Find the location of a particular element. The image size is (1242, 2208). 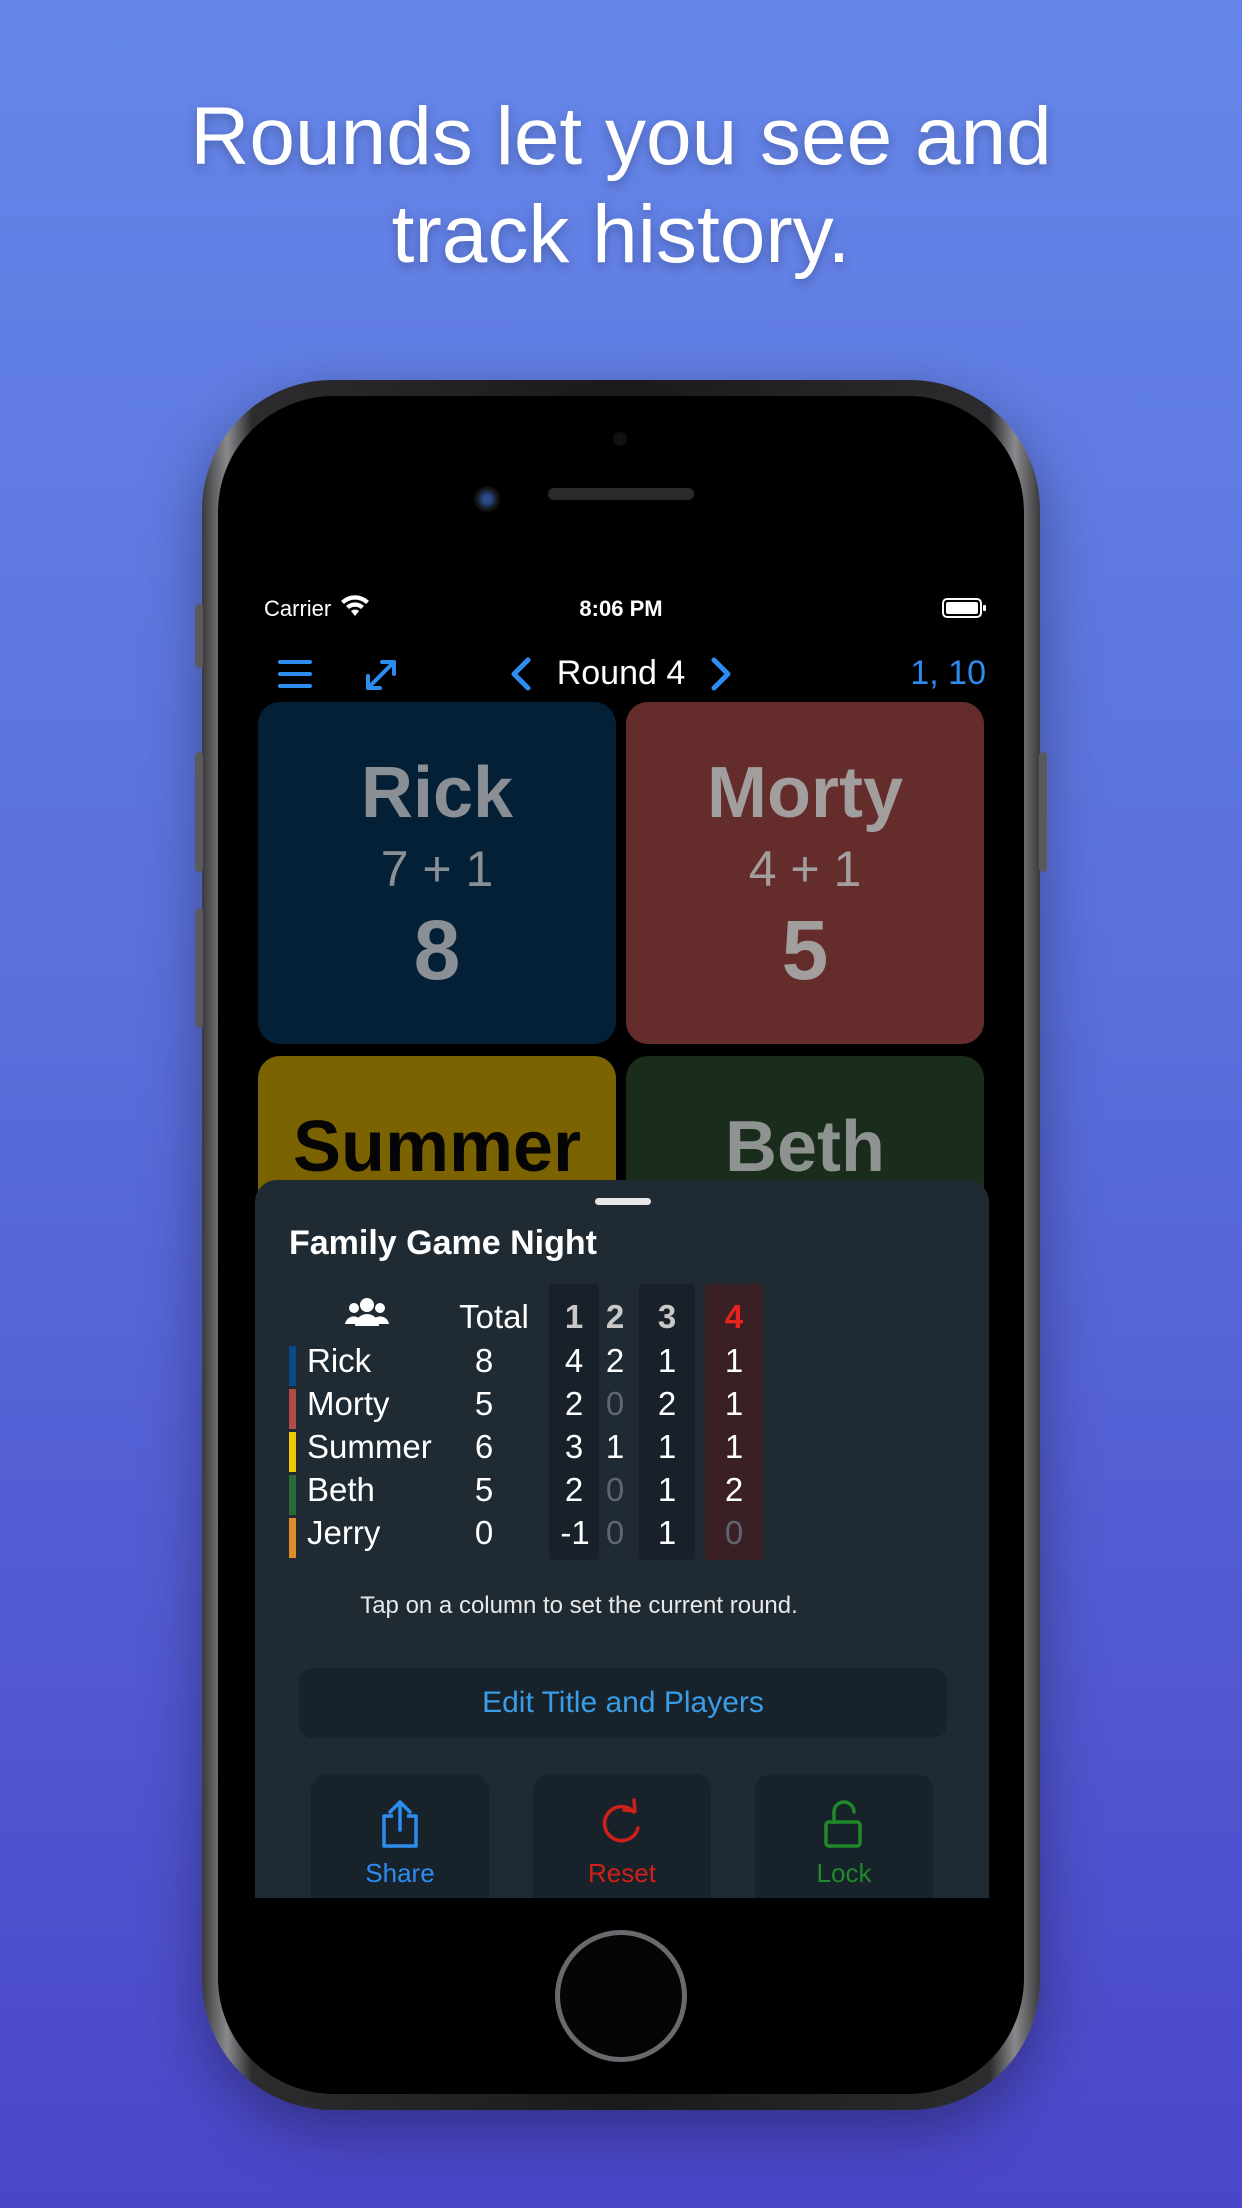

lock-button: Lock is located at coordinates (844, 1836).